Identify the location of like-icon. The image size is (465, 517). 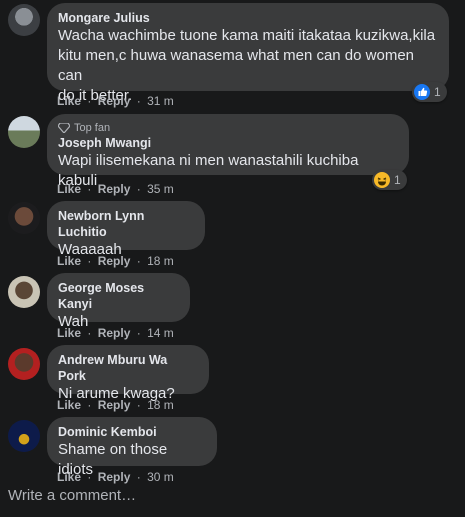
(422, 92).